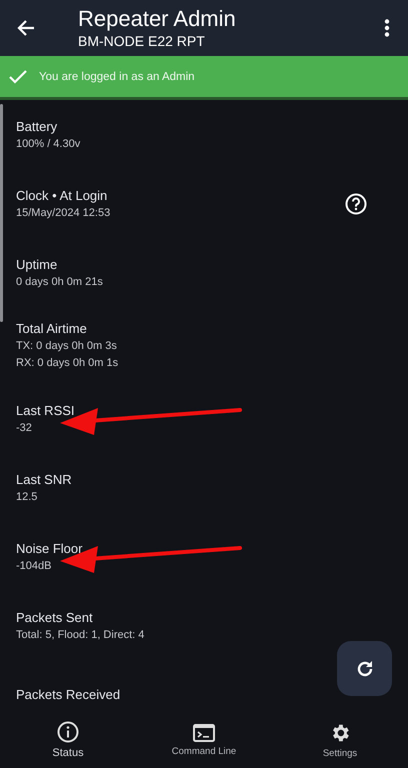  What do you see at coordinates (26, 28) in the screenshot?
I see `arrow-left-icon` at bounding box center [26, 28].